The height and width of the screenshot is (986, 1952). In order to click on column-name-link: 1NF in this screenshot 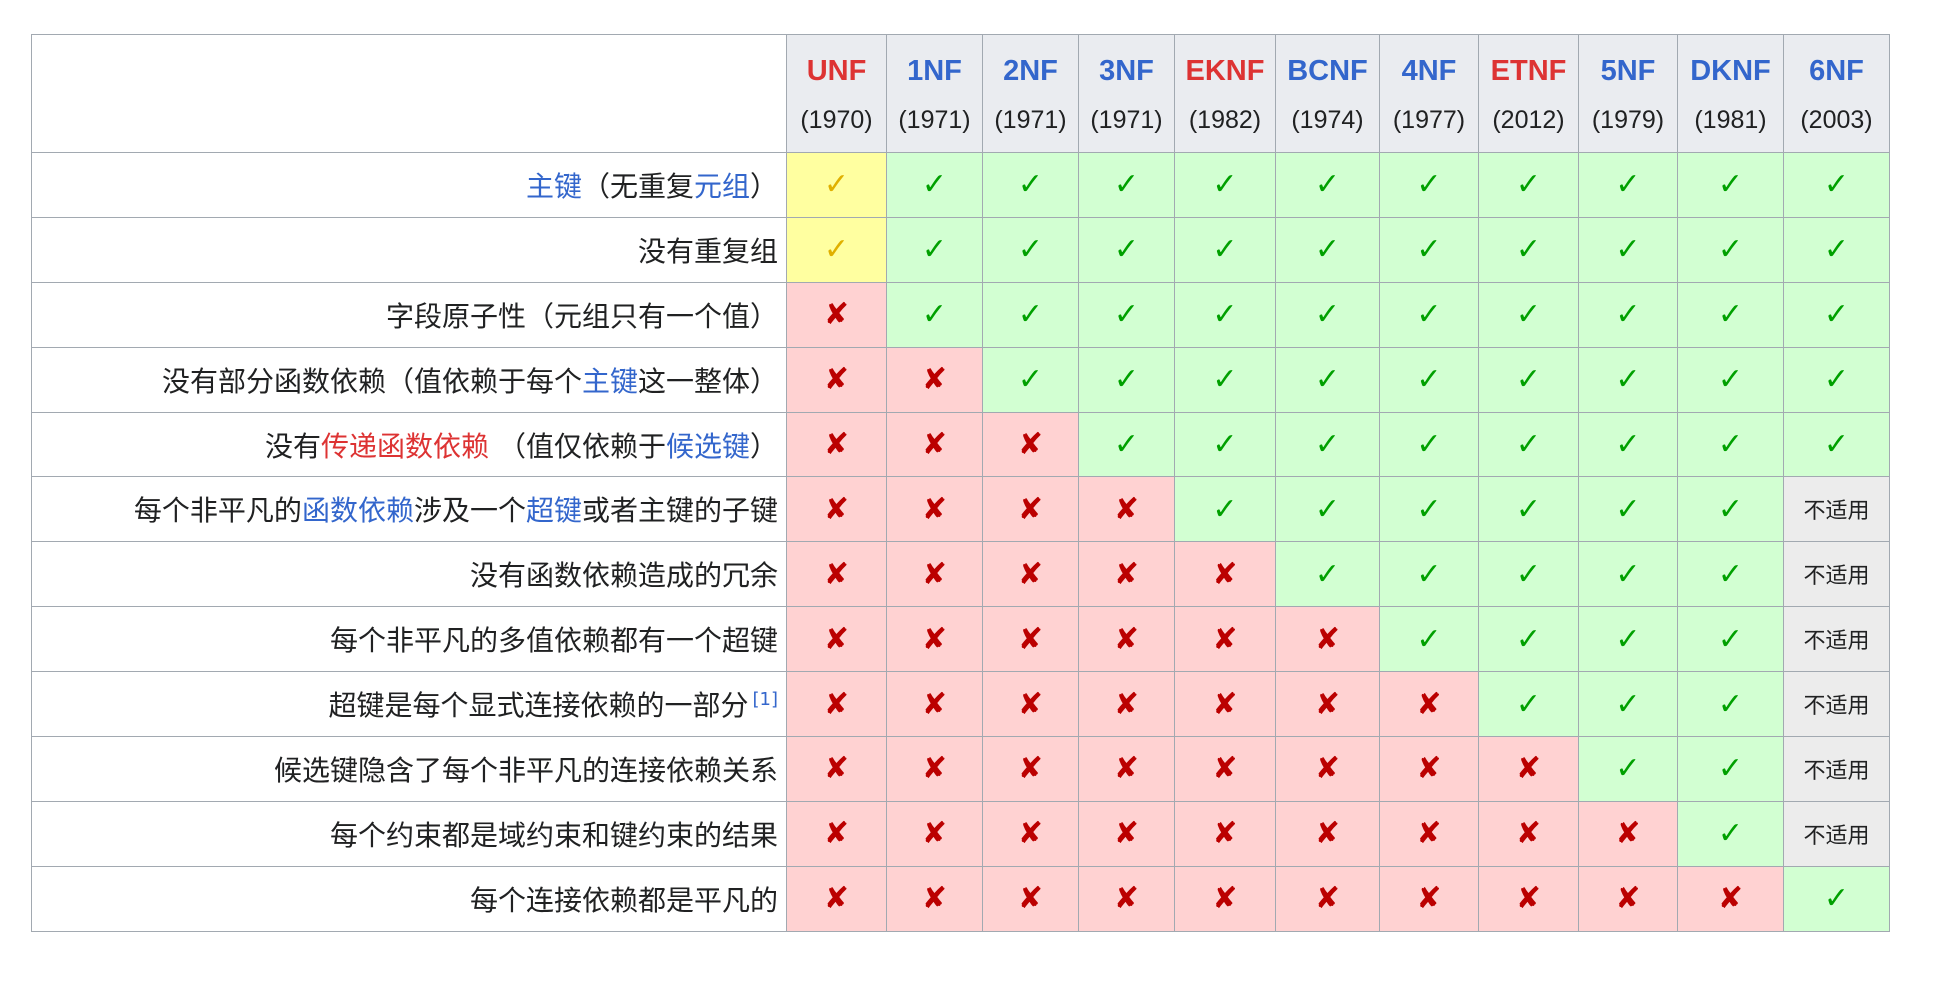, I will do `click(934, 71)`.